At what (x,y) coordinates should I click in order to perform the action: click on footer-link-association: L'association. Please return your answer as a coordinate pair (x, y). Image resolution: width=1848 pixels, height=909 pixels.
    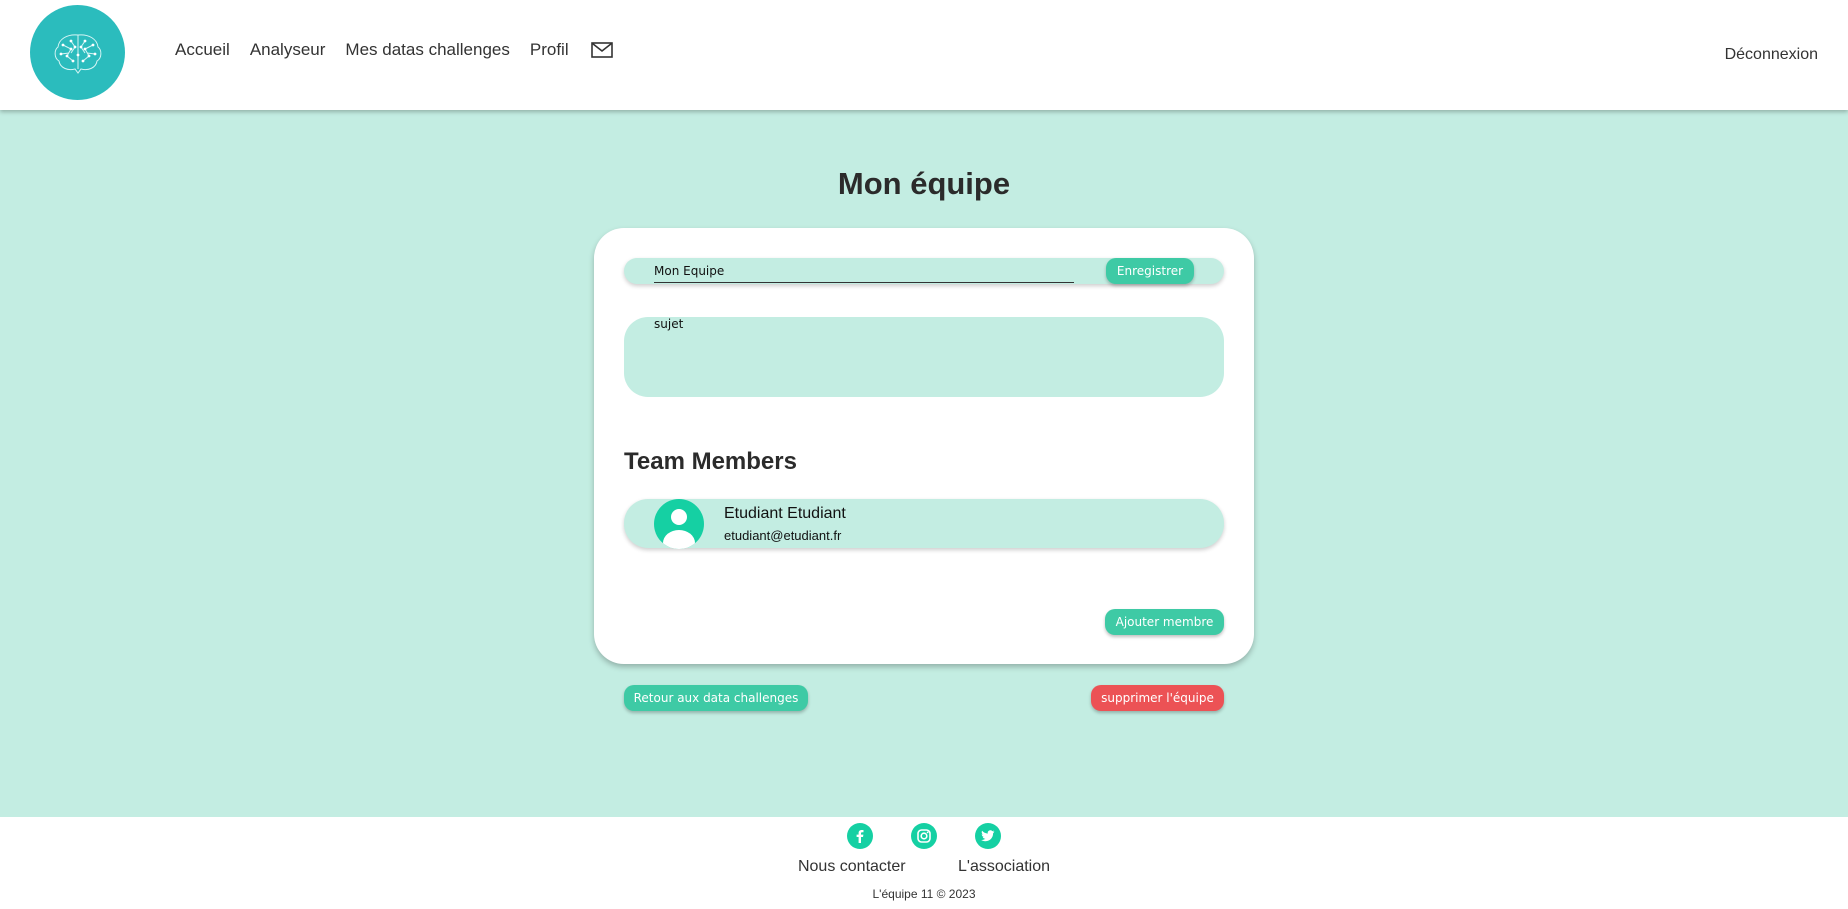
    Looking at the image, I should click on (1004, 866).